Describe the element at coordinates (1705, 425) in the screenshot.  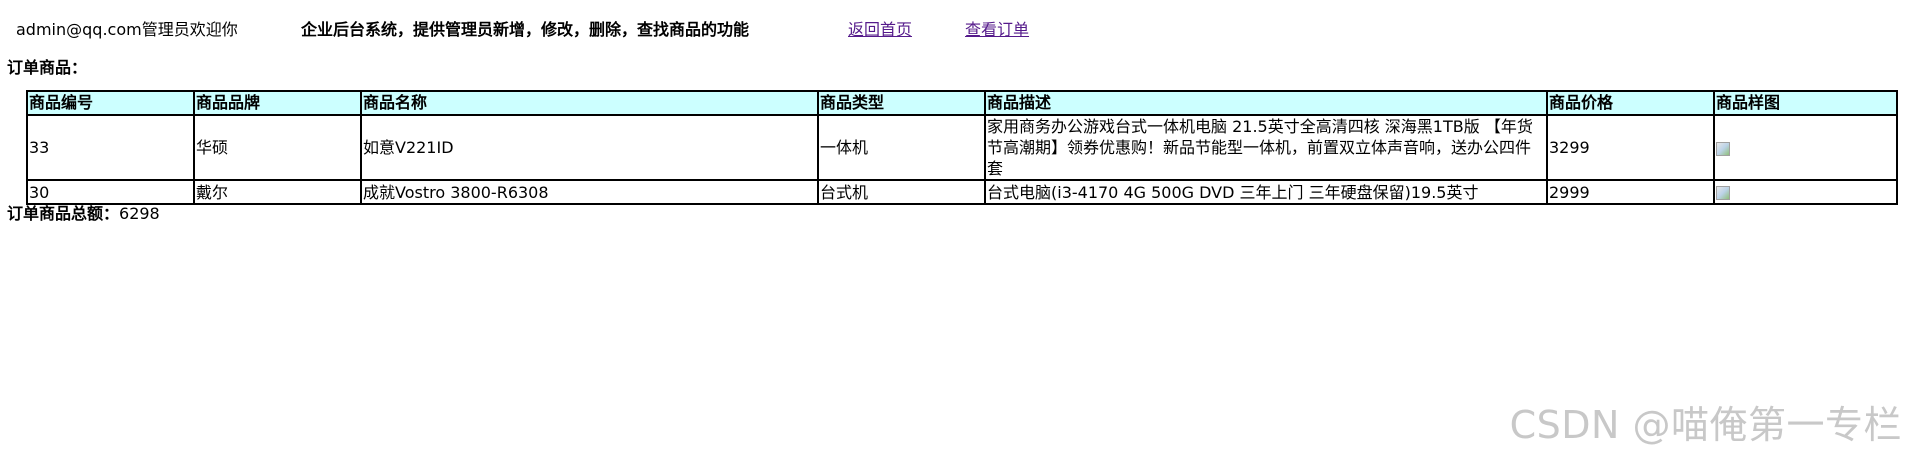
I see `csdn-watermark: CSDN @喵俺第一专栏` at that location.